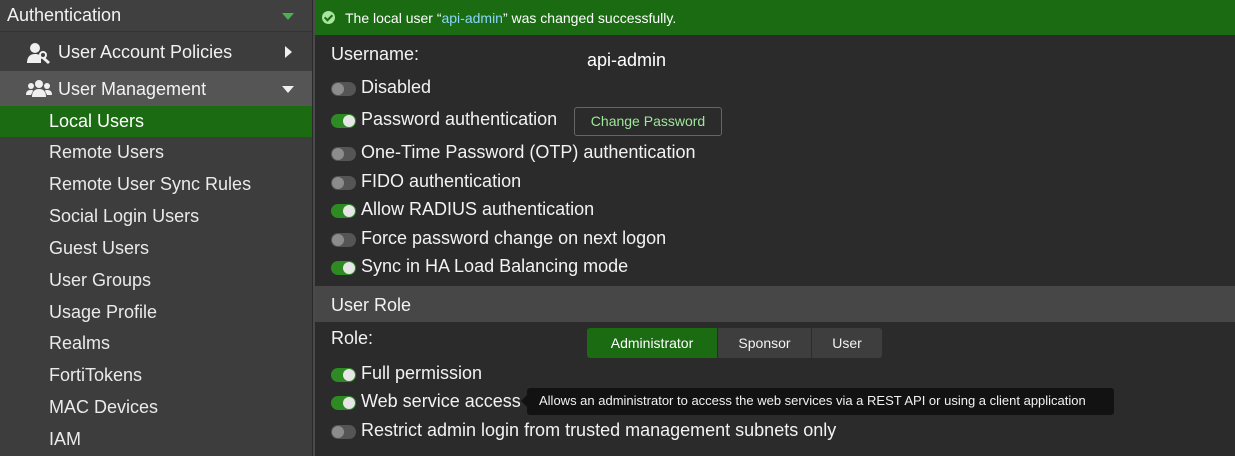 The height and width of the screenshot is (456, 1235). What do you see at coordinates (156, 280) in the screenshot?
I see `sidebar-item-user-groups: User Groups` at bounding box center [156, 280].